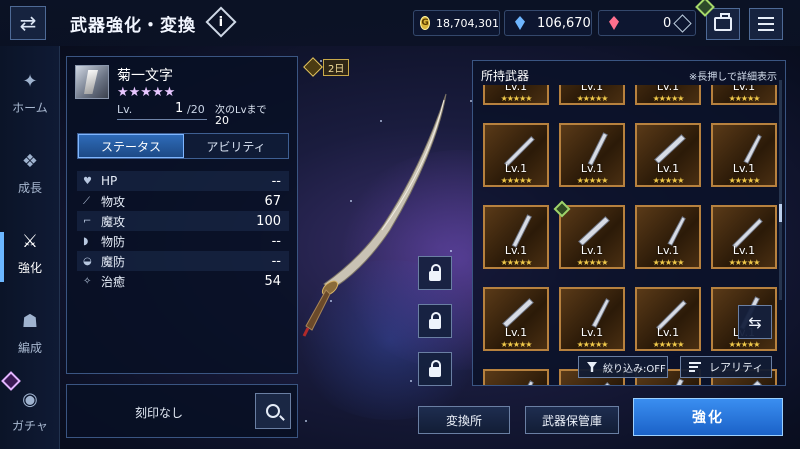 The height and width of the screenshot is (449, 800). I want to click on inventory-title: 所持武器, so click(505, 76).